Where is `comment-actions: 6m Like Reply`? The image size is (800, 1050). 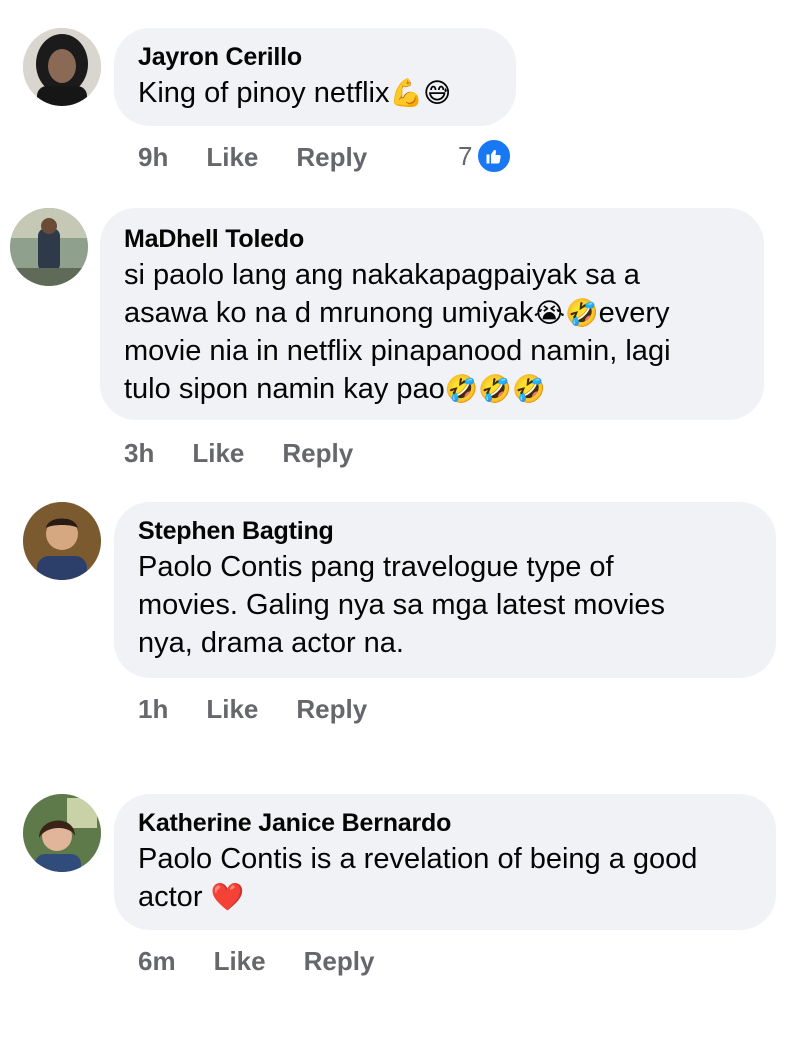
comment-actions: 6m Like Reply is located at coordinates (256, 961).